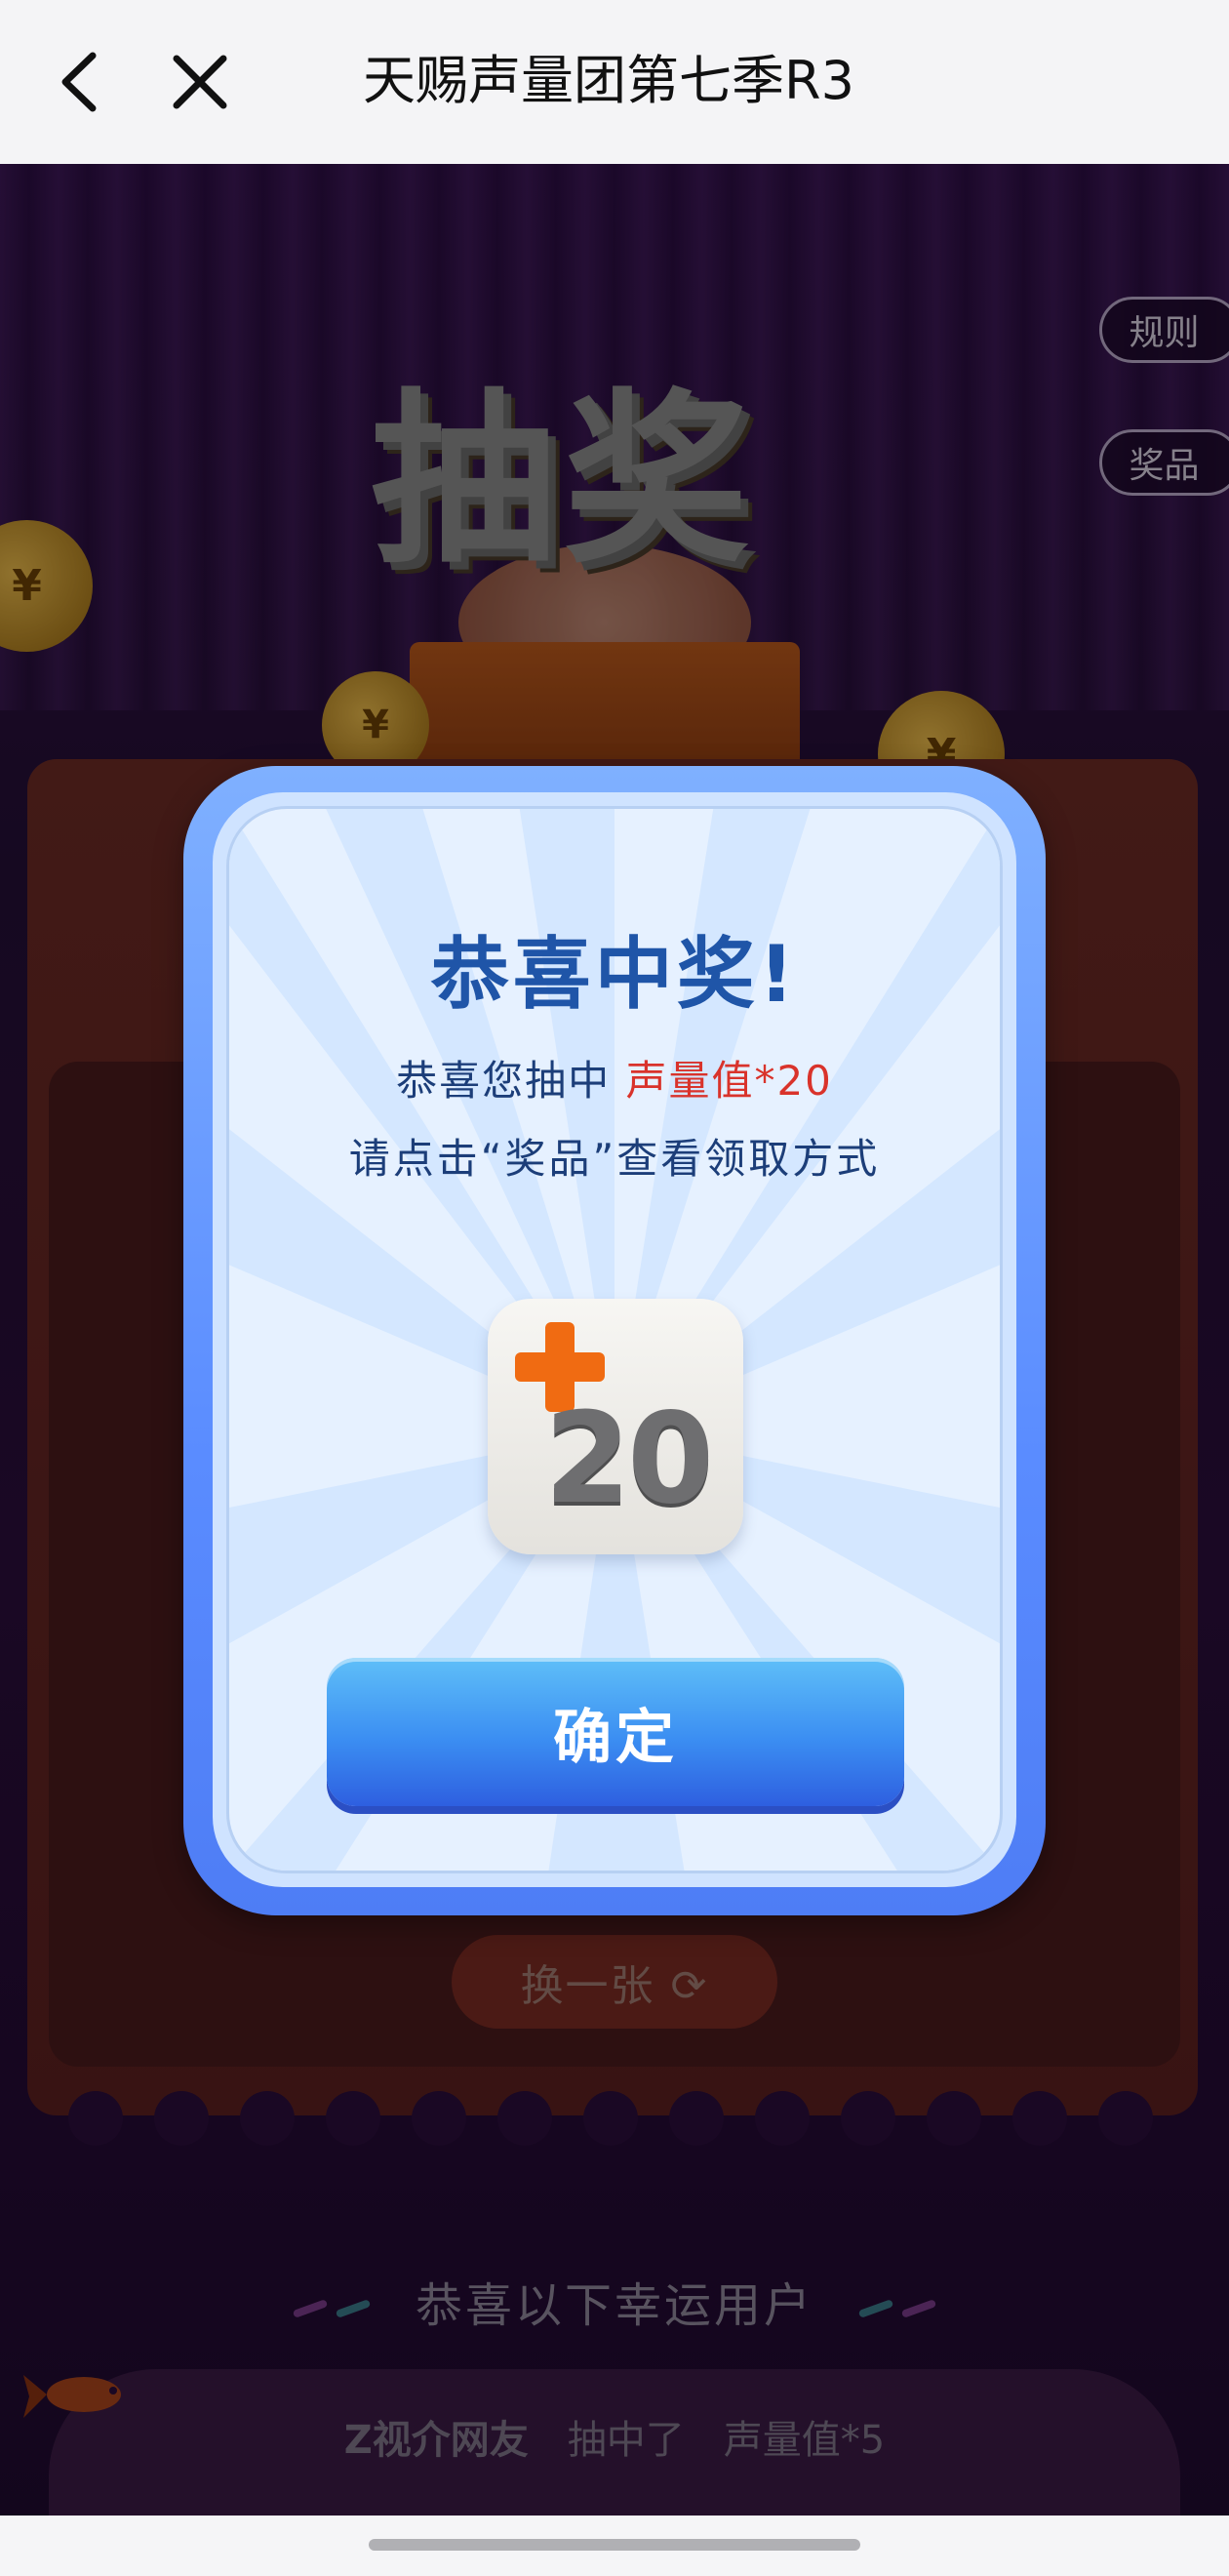  What do you see at coordinates (615, 1732) in the screenshot?
I see `confirm-button: 确定` at bounding box center [615, 1732].